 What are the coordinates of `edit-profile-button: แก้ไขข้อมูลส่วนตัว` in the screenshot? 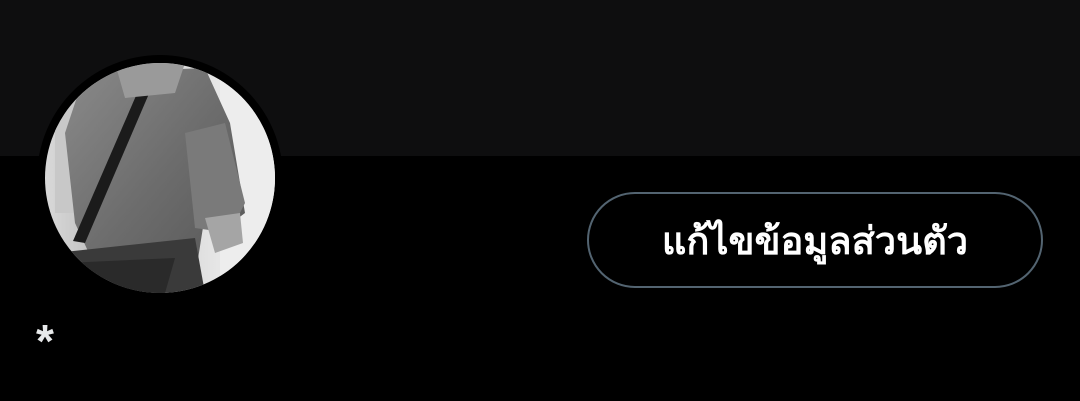 It's located at (815, 240).